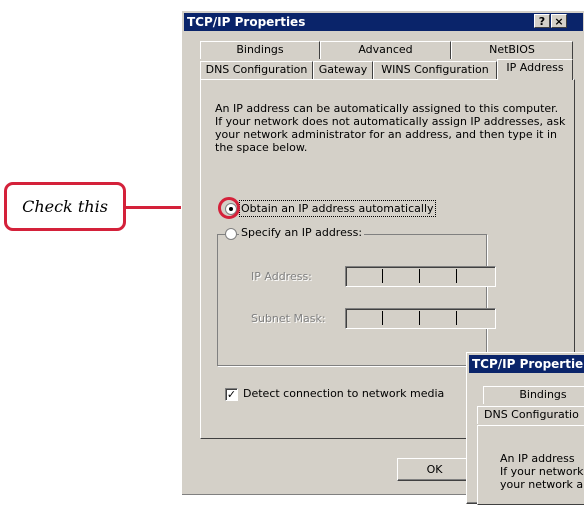 This screenshot has width=584, height=505. I want to click on callout-text: Check this, so click(65, 206).